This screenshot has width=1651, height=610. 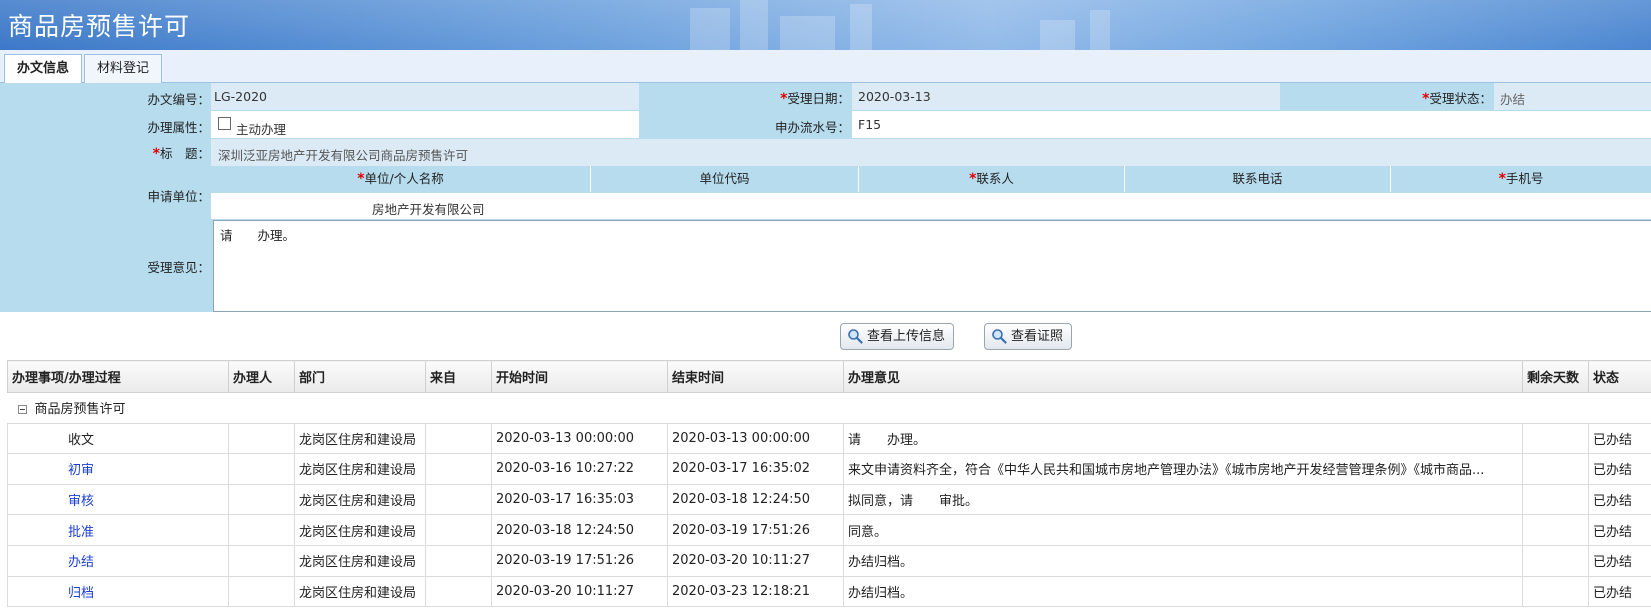 I want to click on col-step: 办理事项/办理过程, so click(x=118, y=376).